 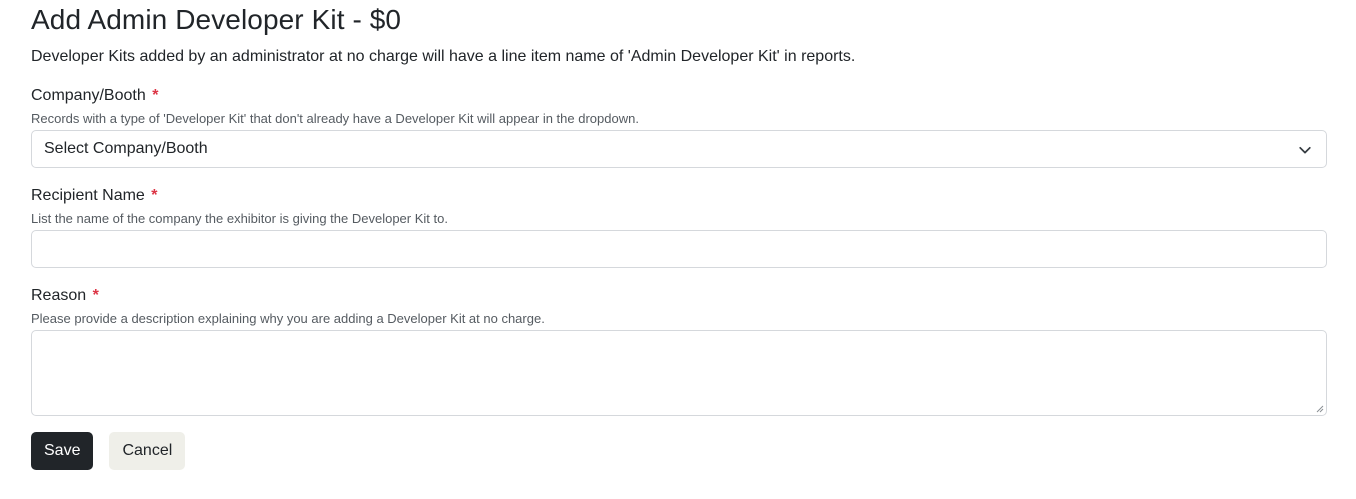 I want to click on company-booth-label: Company/Booth *, so click(x=679, y=96).